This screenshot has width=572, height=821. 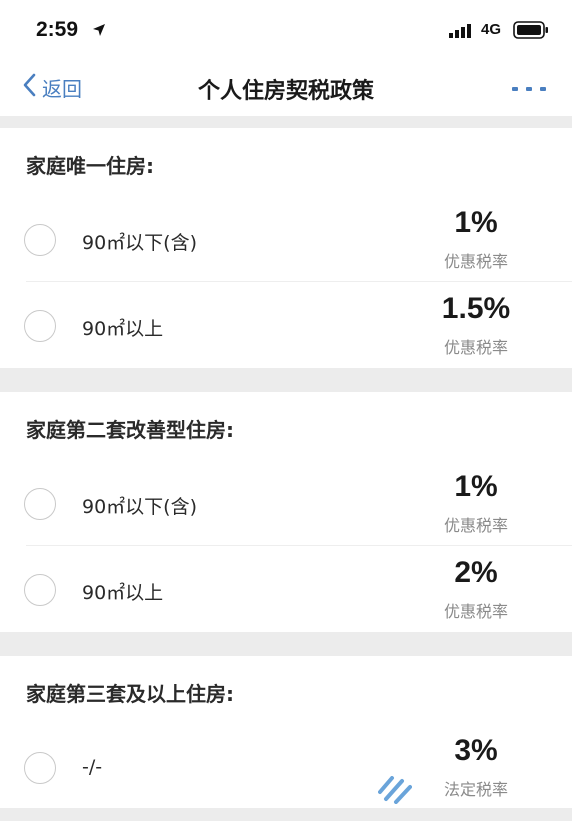 What do you see at coordinates (90, 166) in the screenshot?
I see `section-heading: 家庭唯一住房:` at bounding box center [90, 166].